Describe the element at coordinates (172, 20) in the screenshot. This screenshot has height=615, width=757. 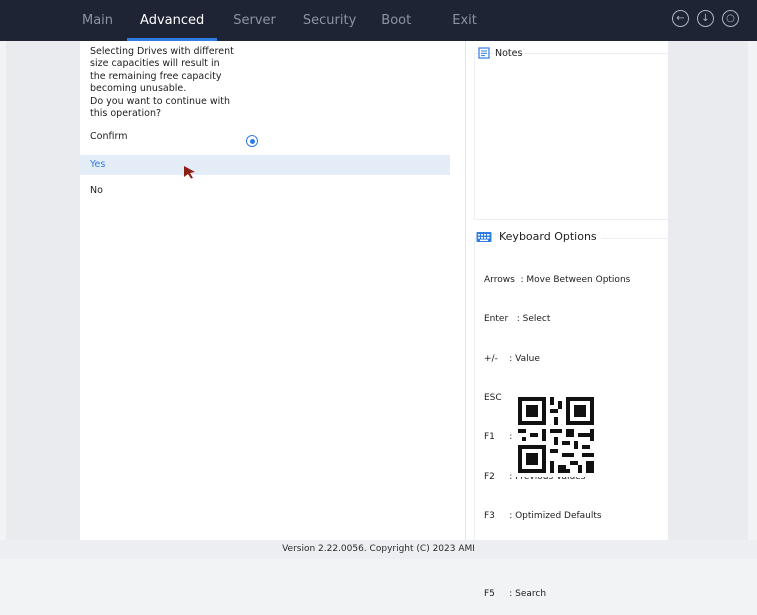
I see `tab-advanced: Advanced` at that location.